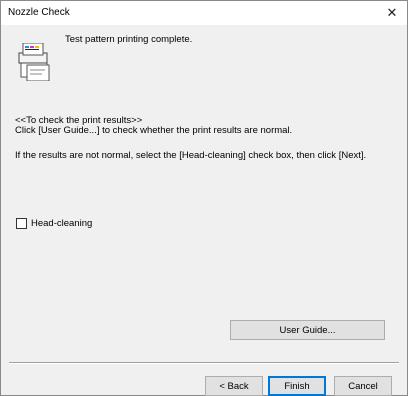 The height and width of the screenshot is (396, 408). What do you see at coordinates (62, 223) in the screenshot?
I see `head-cleaning-label: Head-cleaning` at bounding box center [62, 223].